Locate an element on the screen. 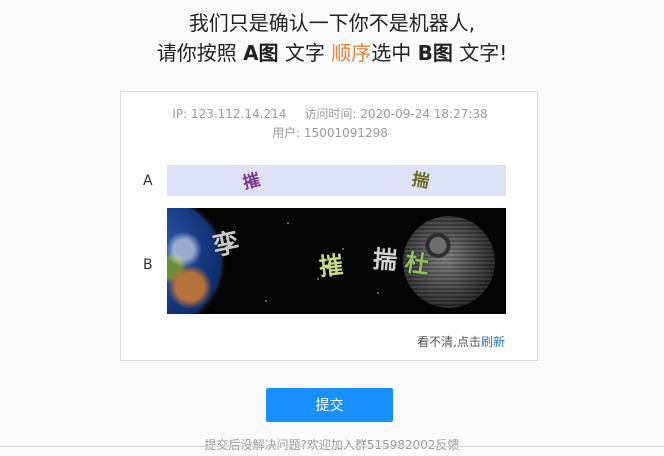 This screenshot has height=456, width=664. image-b-char-2: 摧 is located at coordinates (331, 266).